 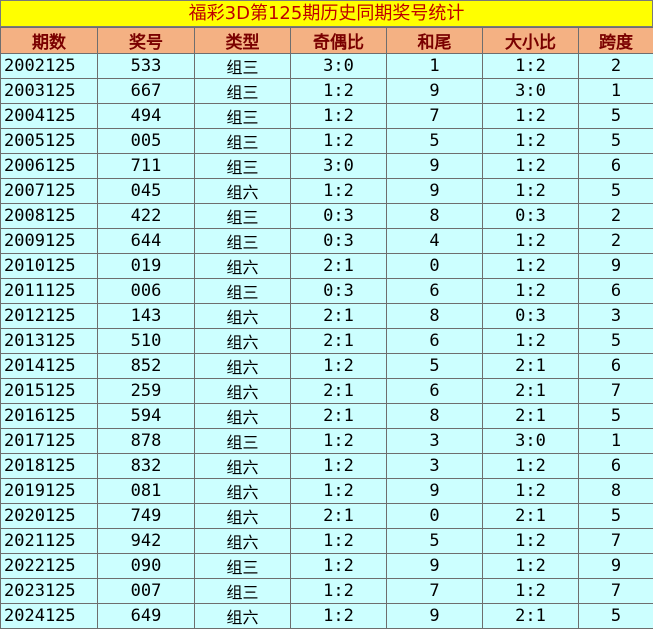 I want to click on col-header-sum-tail: 和尾, so click(x=435, y=41).